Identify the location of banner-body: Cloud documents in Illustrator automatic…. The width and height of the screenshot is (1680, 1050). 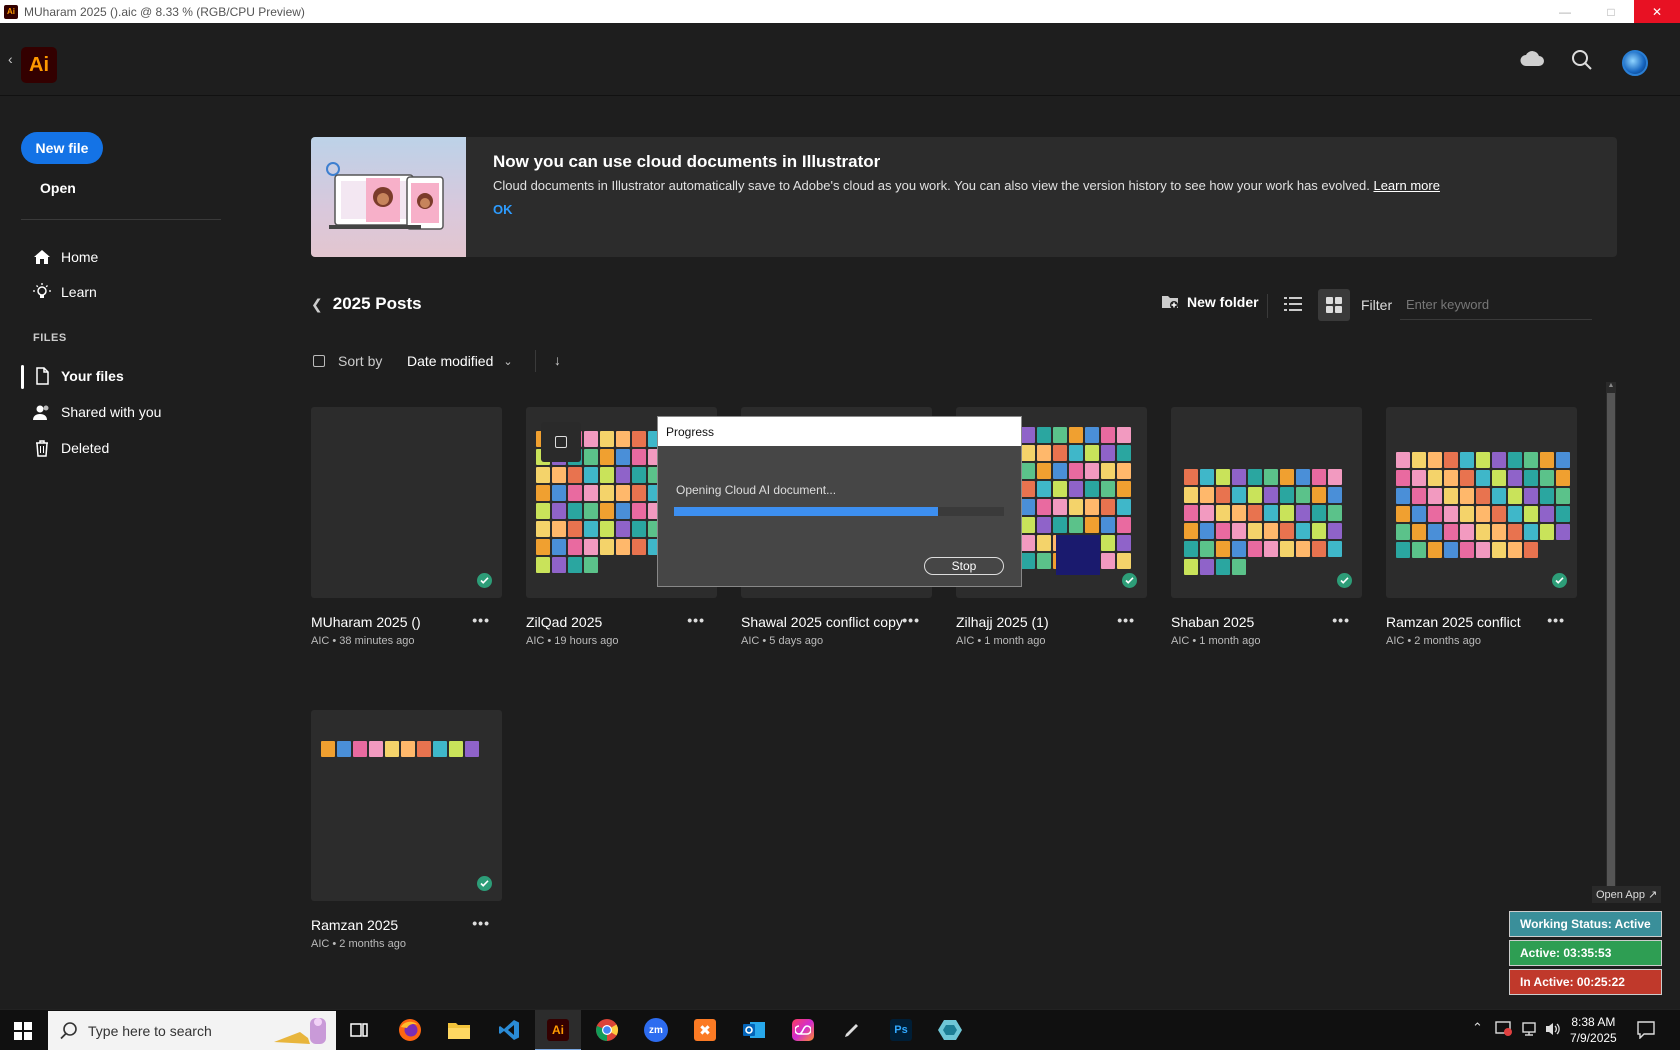
(931, 185).